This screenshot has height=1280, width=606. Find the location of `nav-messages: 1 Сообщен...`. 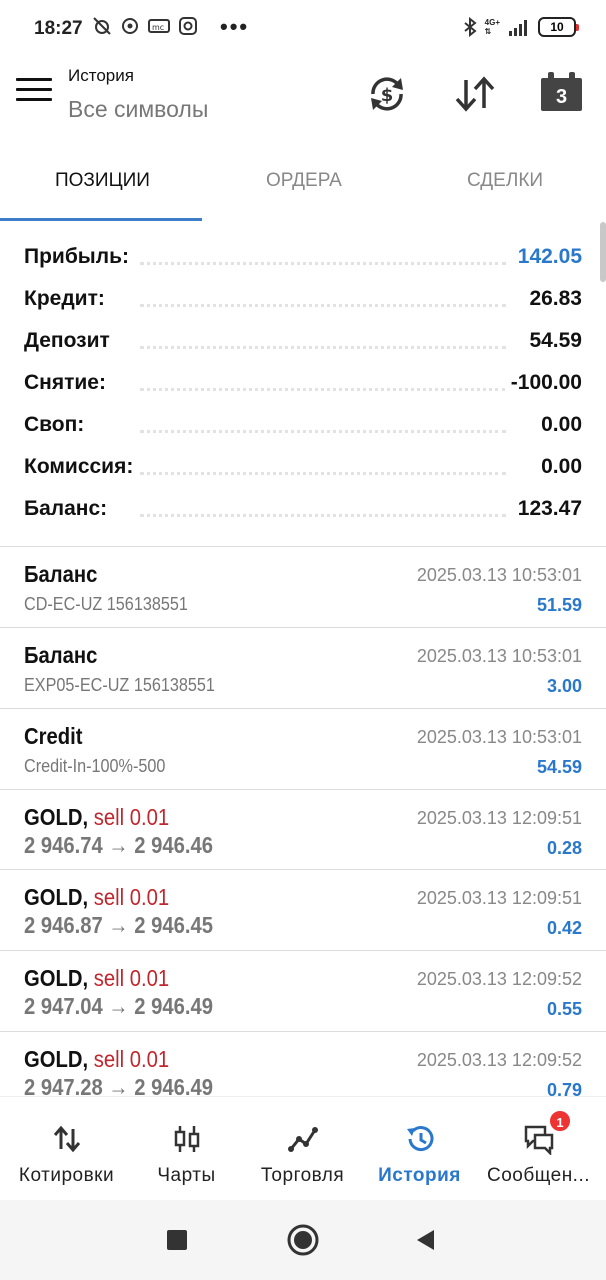

nav-messages: 1 Сообщен... is located at coordinates (538, 1149).